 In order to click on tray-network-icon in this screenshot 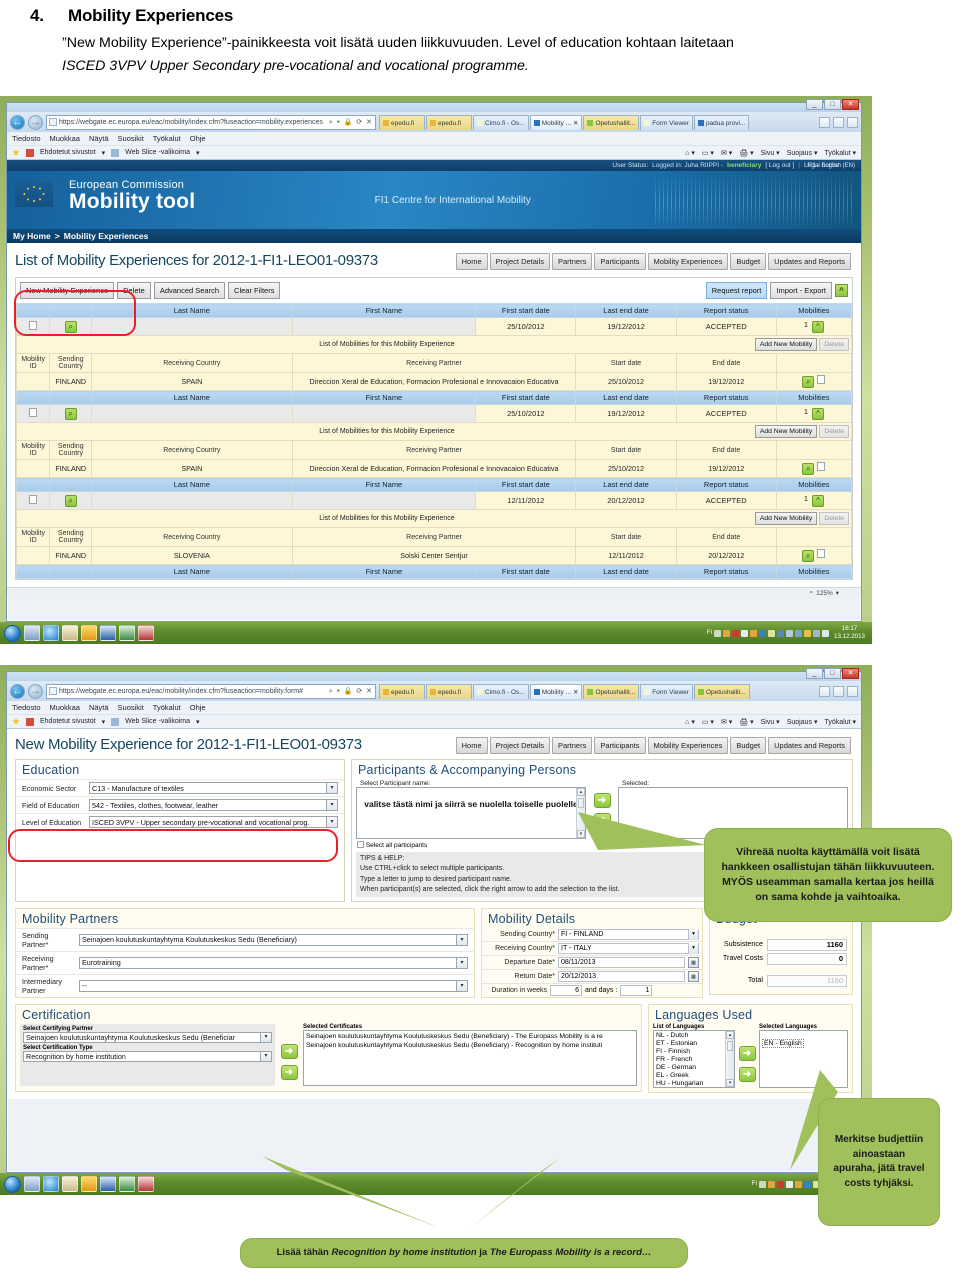, I will do `click(817, 633)`.